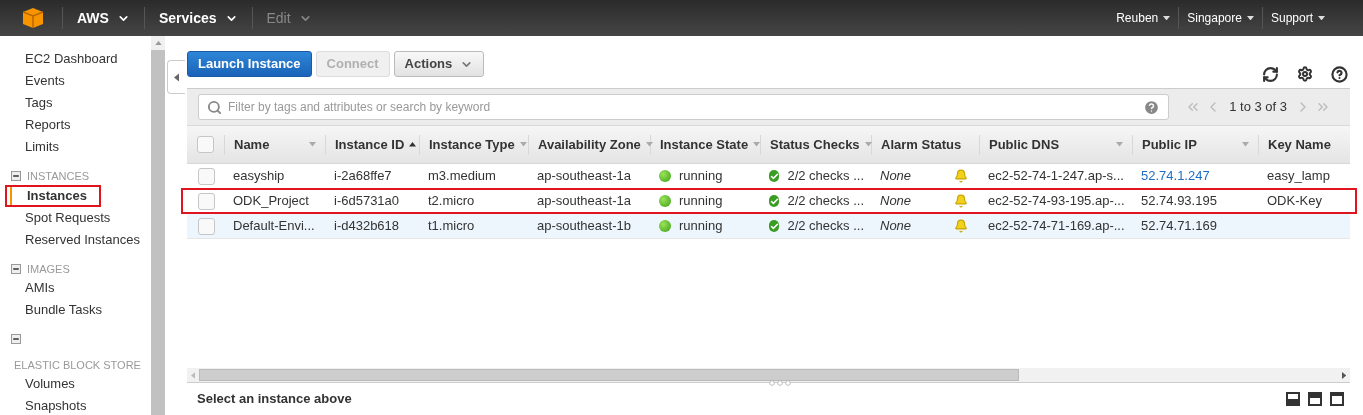 This screenshot has width=1363, height=415. What do you see at coordinates (214, 107) in the screenshot?
I see `search-icon` at bounding box center [214, 107].